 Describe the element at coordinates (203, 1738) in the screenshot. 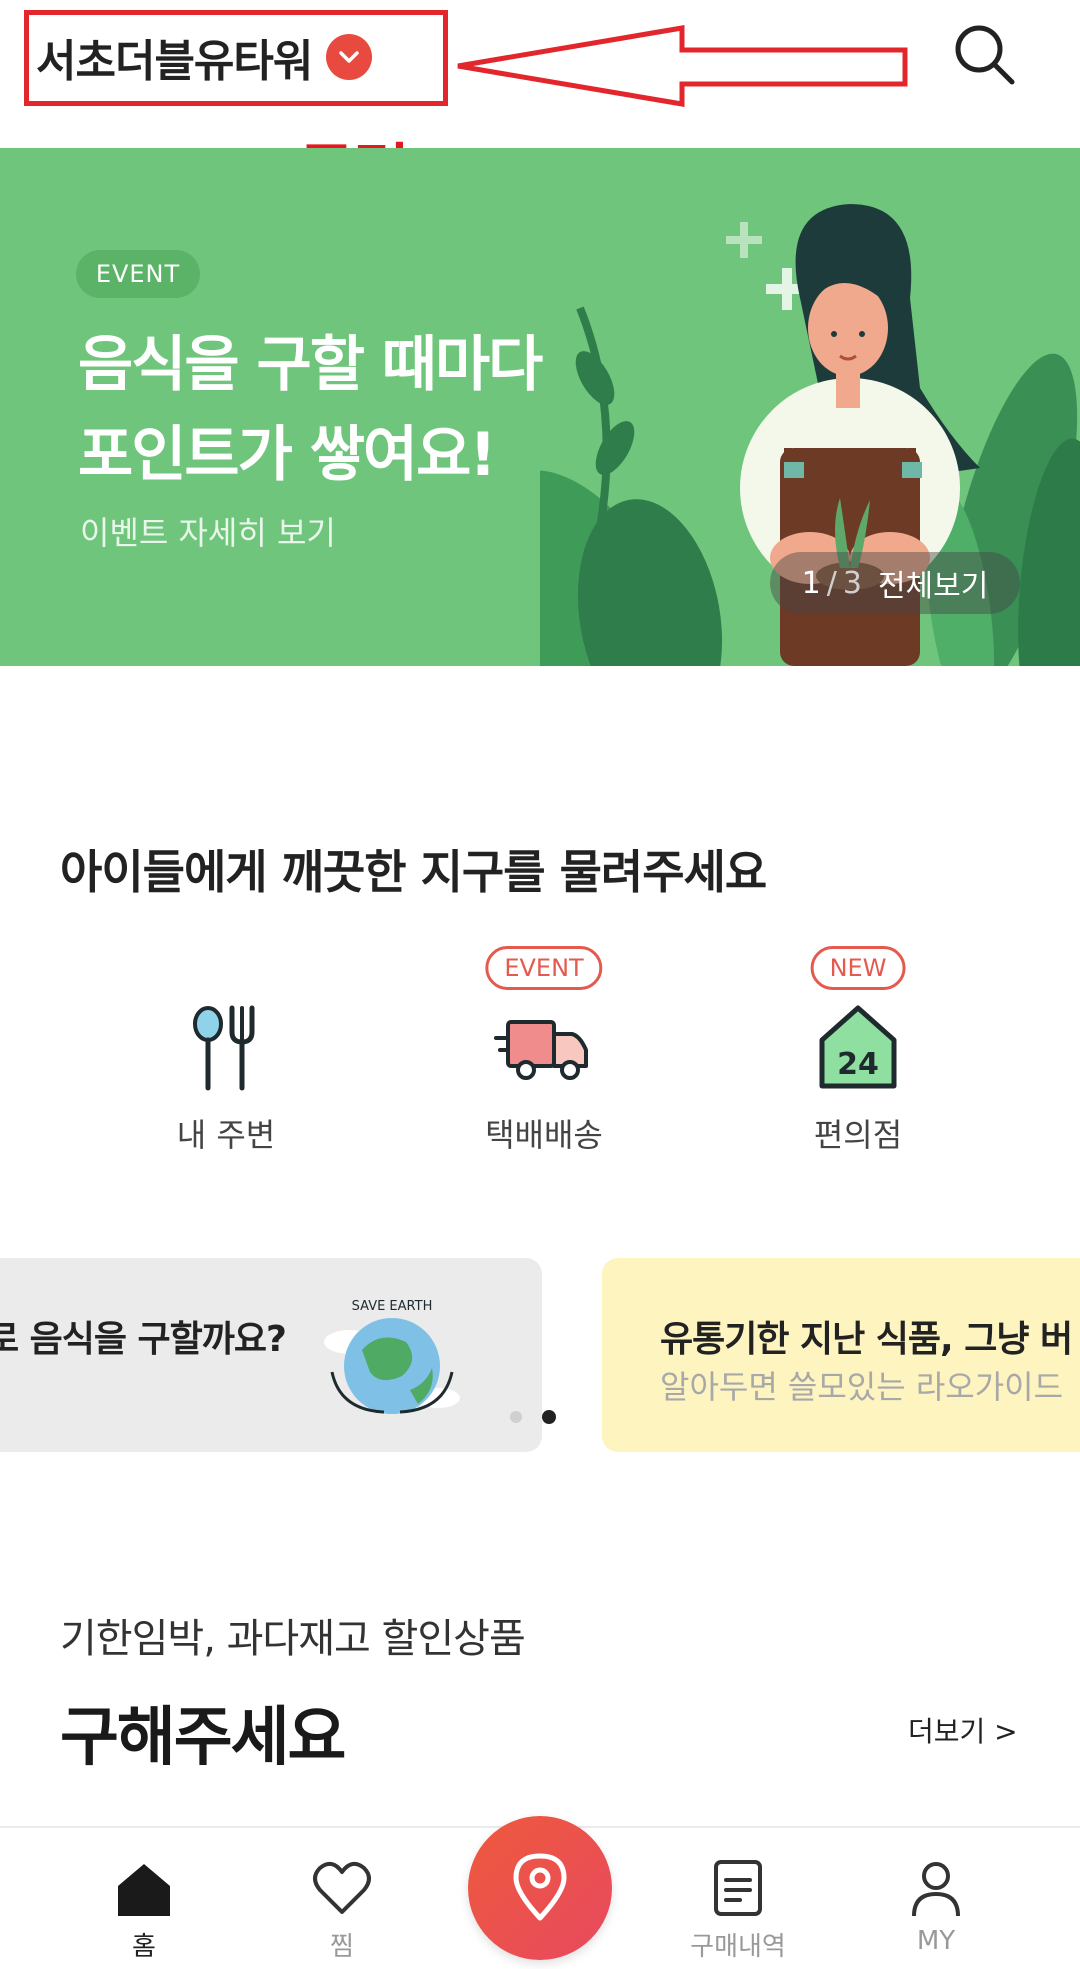

I see `discount-title: 구해주세요` at that location.